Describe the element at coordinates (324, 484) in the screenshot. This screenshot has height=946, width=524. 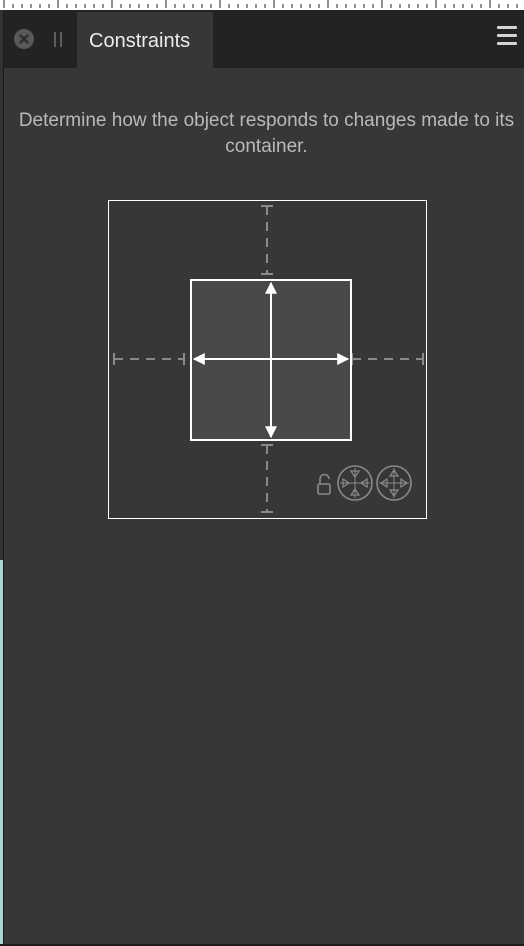
I see `lock-icon` at that location.